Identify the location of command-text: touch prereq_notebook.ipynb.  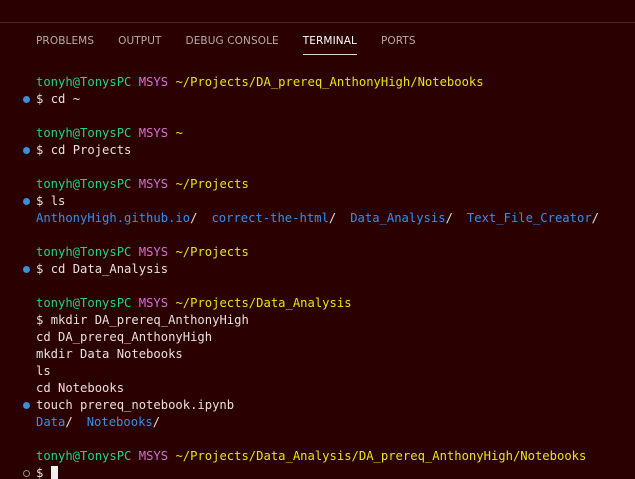
(135, 405).